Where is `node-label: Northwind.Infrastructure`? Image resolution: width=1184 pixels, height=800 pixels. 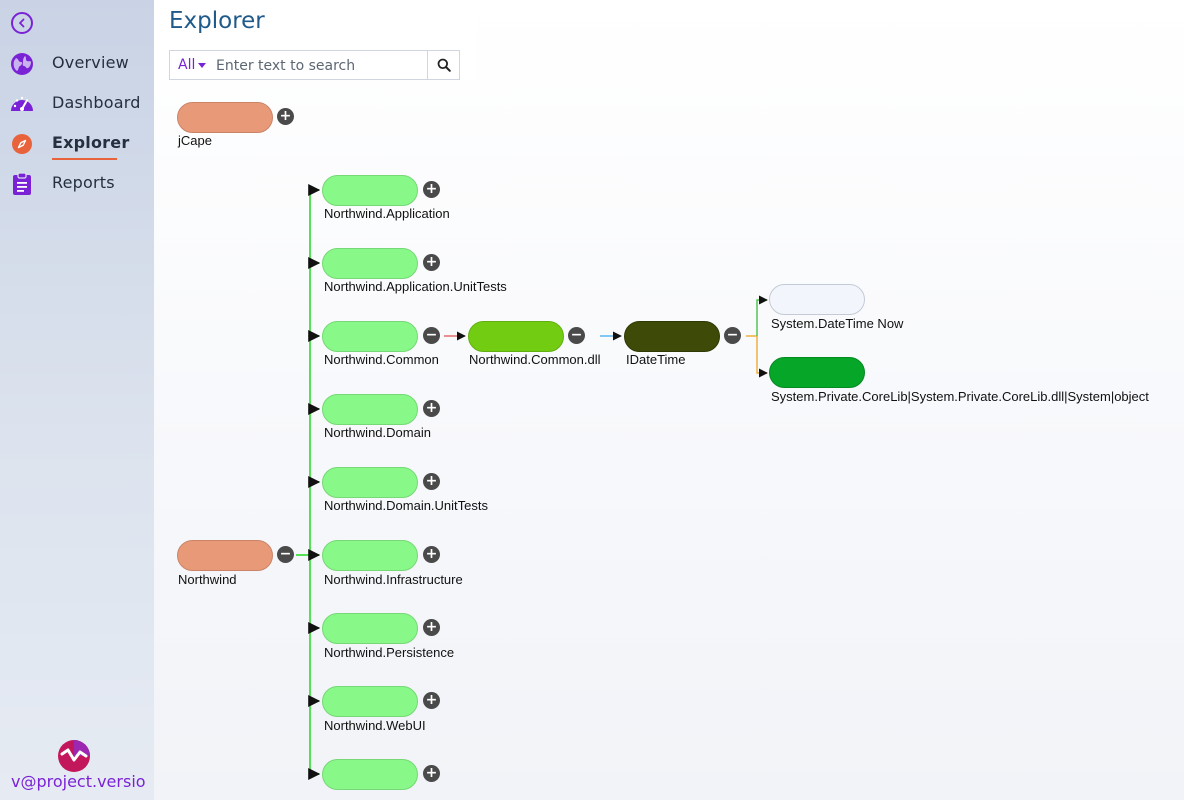
node-label: Northwind.Infrastructure is located at coordinates (393, 579).